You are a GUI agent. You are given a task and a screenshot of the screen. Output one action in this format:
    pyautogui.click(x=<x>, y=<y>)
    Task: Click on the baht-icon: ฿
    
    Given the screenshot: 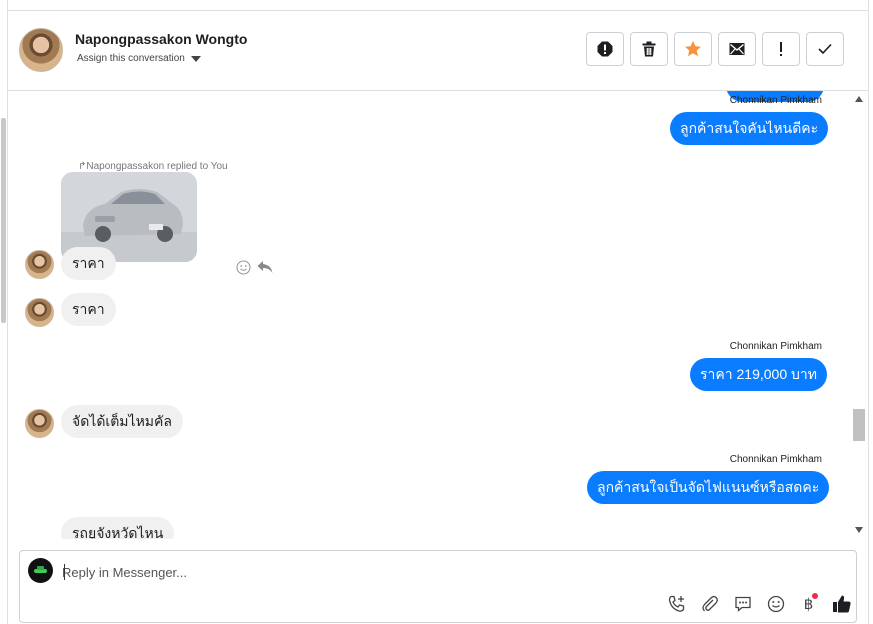 What is the action you would take?
    pyautogui.click(x=811, y=602)
    